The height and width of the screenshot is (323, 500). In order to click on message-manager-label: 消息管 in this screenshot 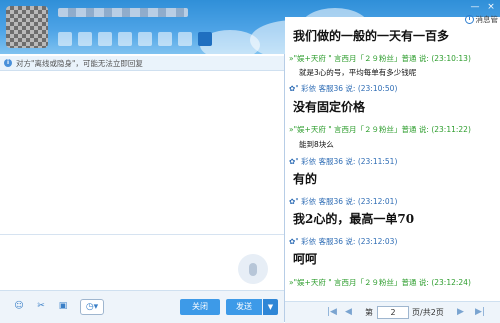, I will do `click(487, 19)`.